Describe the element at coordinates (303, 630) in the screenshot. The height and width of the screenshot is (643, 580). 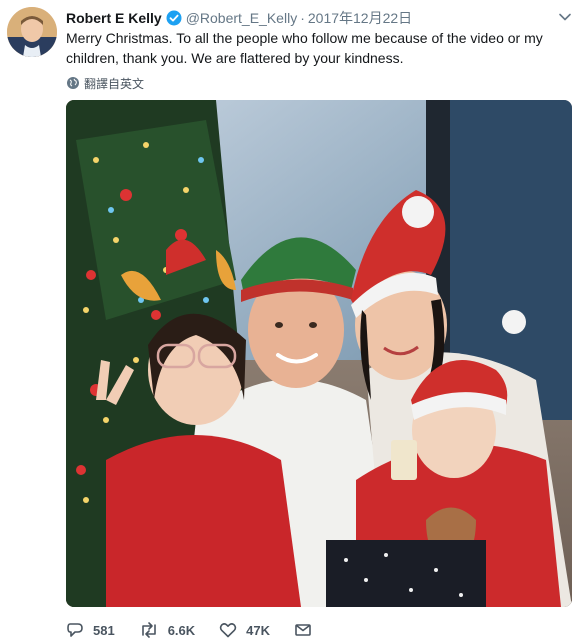
I see `envelope-icon` at that location.